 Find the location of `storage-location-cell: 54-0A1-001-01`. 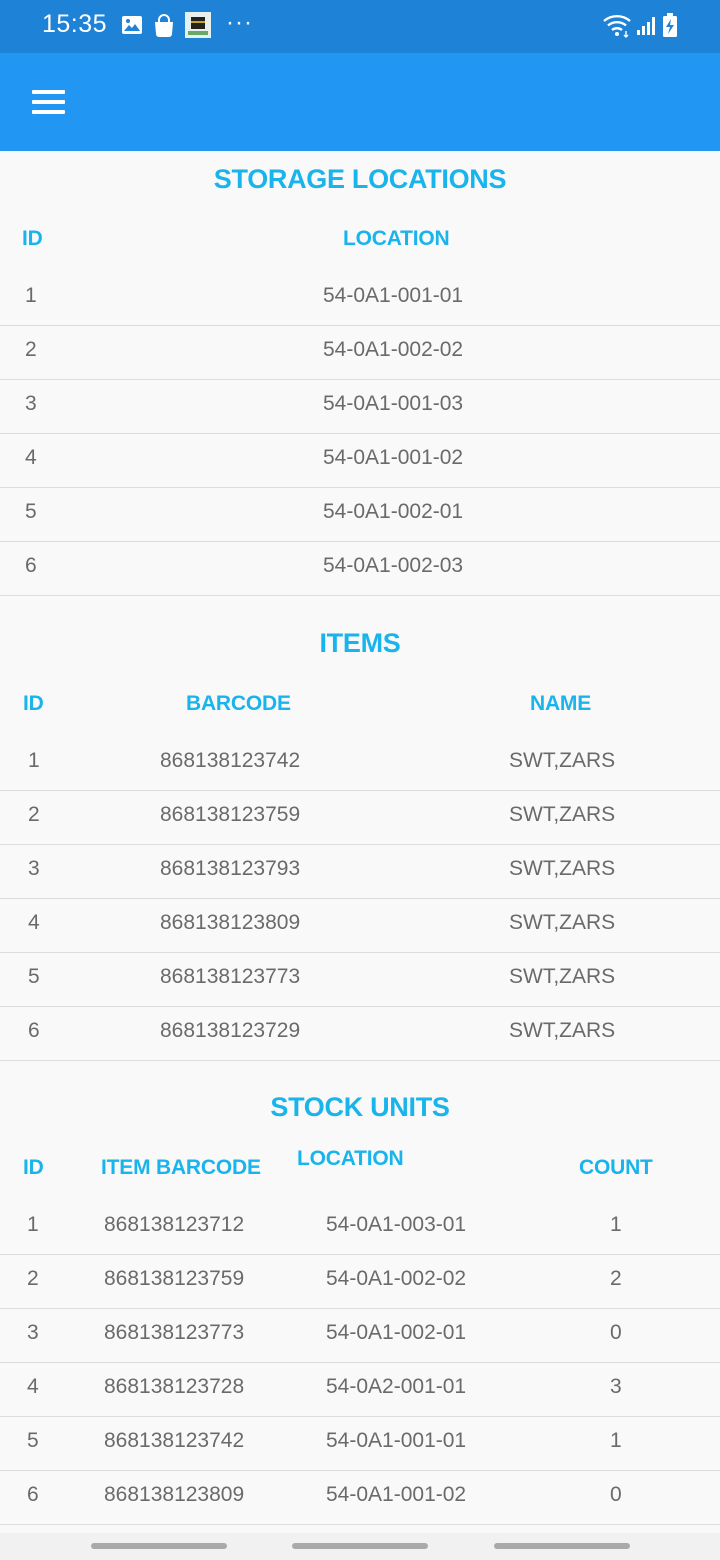

storage-location-cell: 54-0A1-001-01 is located at coordinates (393, 295).